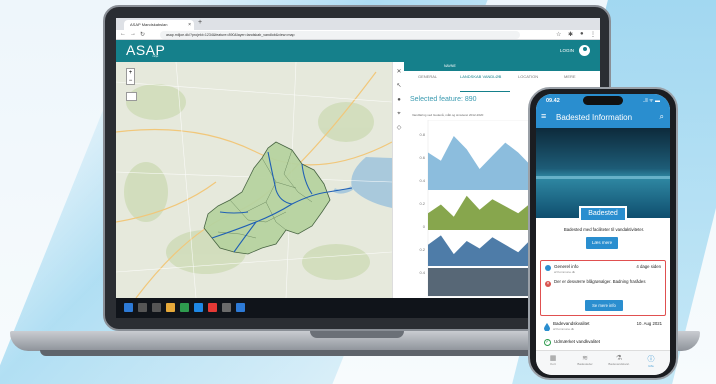 This screenshot has width=716, height=384. What do you see at coordinates (662, 117) in the screenshot?
I see `search-icon: ⌕` at bounding box center [662, 117].